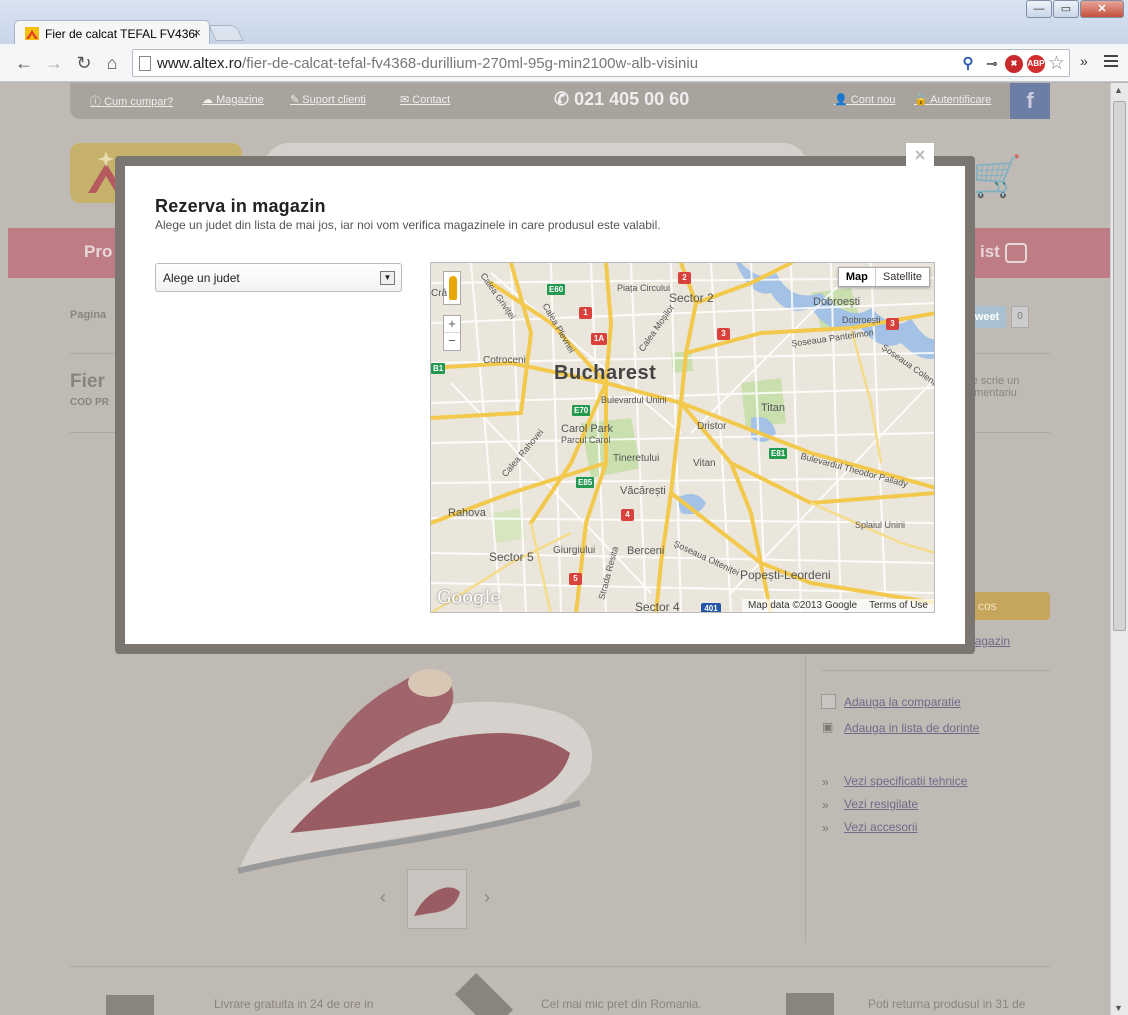 The image size is (1128, 1015). Describe the element at coordinates (837, 605) in the screenshot. I see `map-attribution: Map data ©2013 Google Terms of Use` at that location.